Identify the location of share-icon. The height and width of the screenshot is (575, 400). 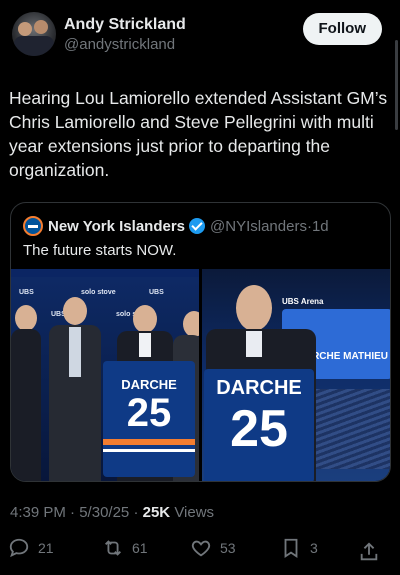
(369, 551).